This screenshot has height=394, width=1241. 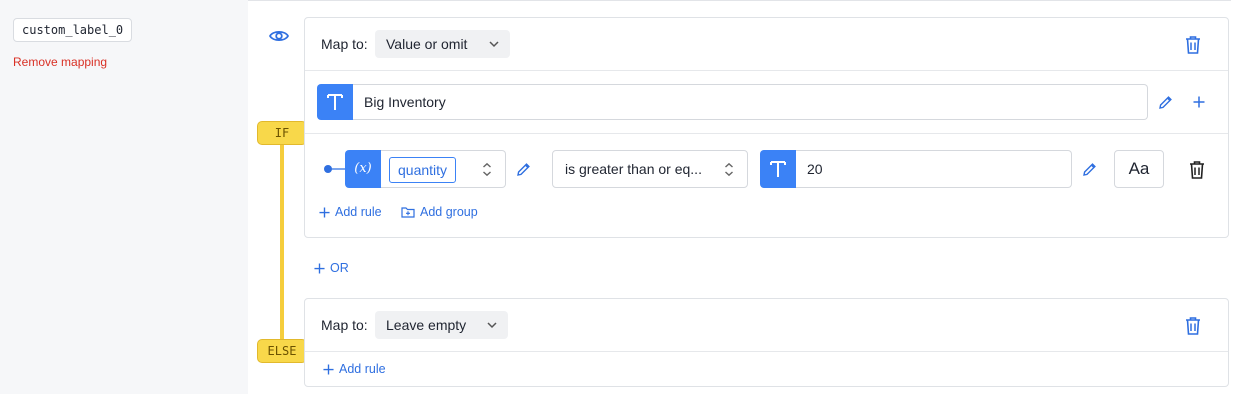 I want to click on else-tag: ELSE, so click(x=282, y=351).